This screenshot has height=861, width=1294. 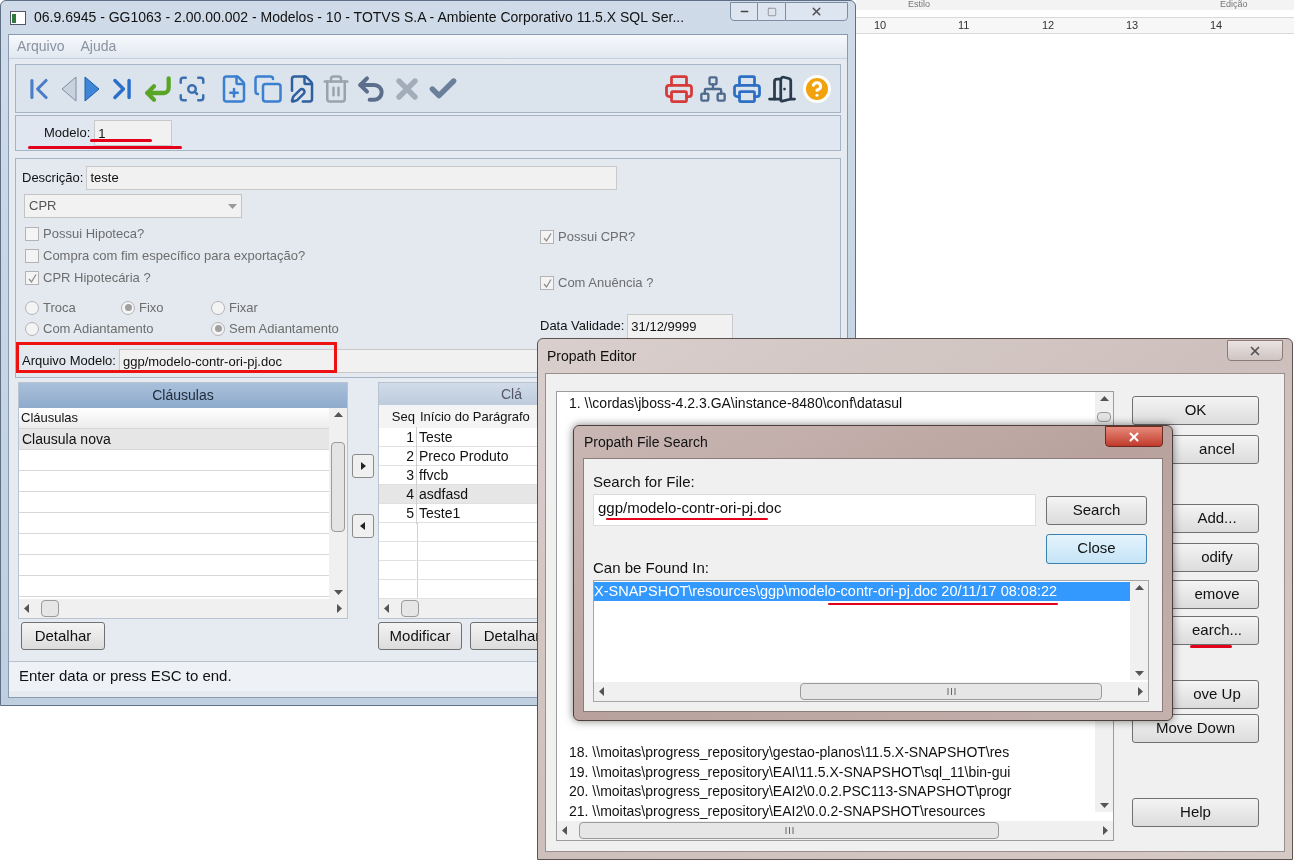 What do you see at coordinates (651, 567) in the screenshot?
I see `field-label: Can be Found In:` at bounding box center [651, 567].